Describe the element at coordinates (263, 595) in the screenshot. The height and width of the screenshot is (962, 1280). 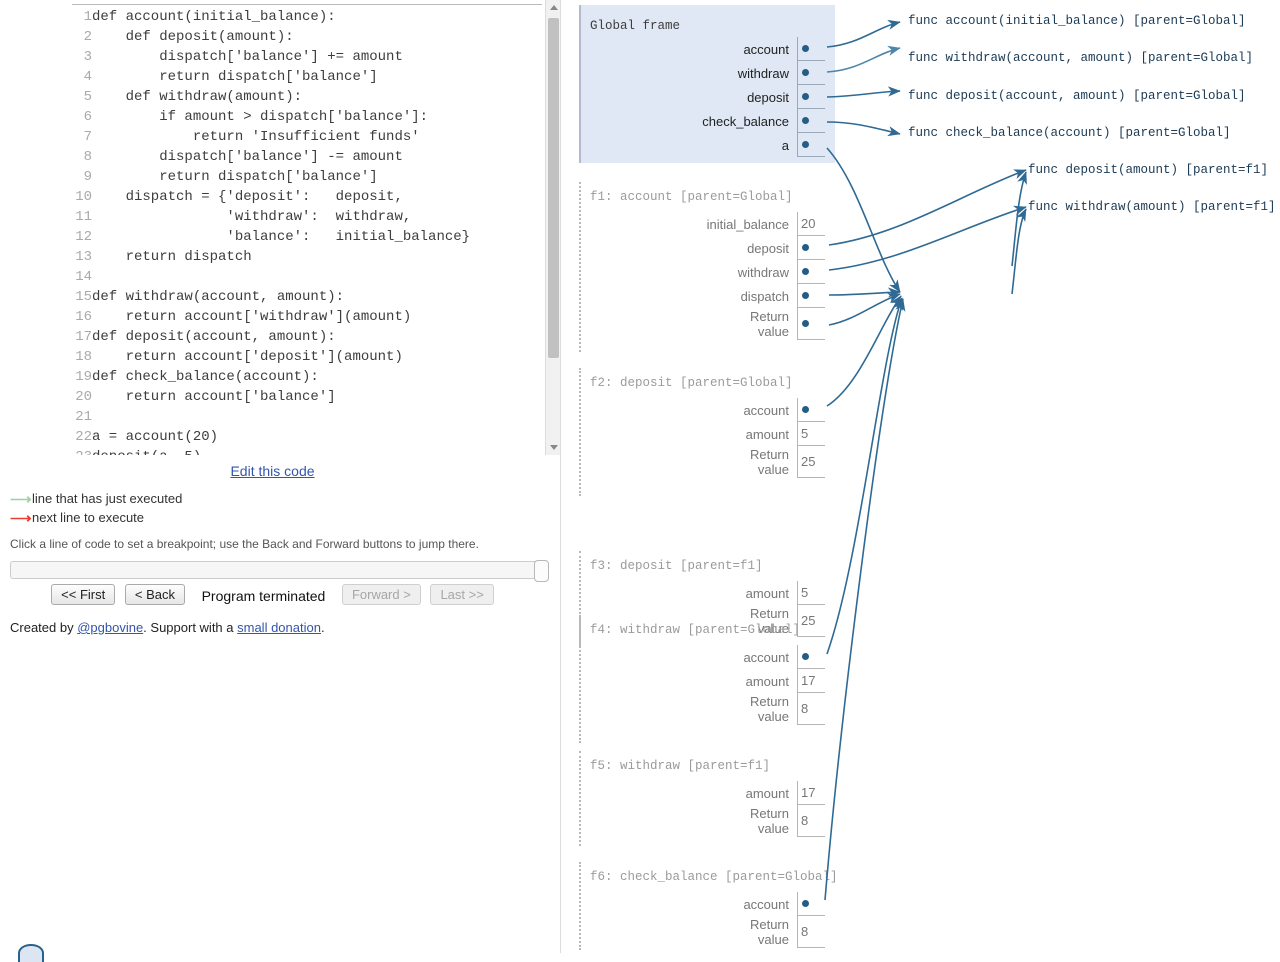
I see `execution-status: Program terminated` at that location.